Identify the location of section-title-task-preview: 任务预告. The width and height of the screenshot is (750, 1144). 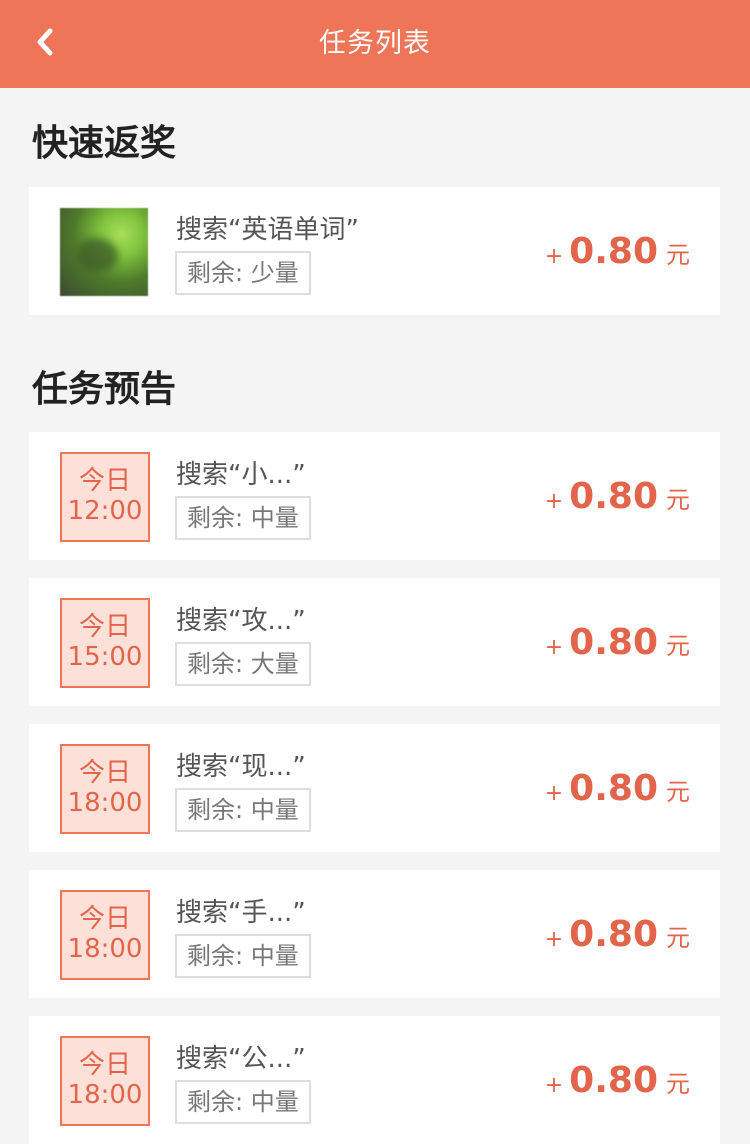
(104, 389).